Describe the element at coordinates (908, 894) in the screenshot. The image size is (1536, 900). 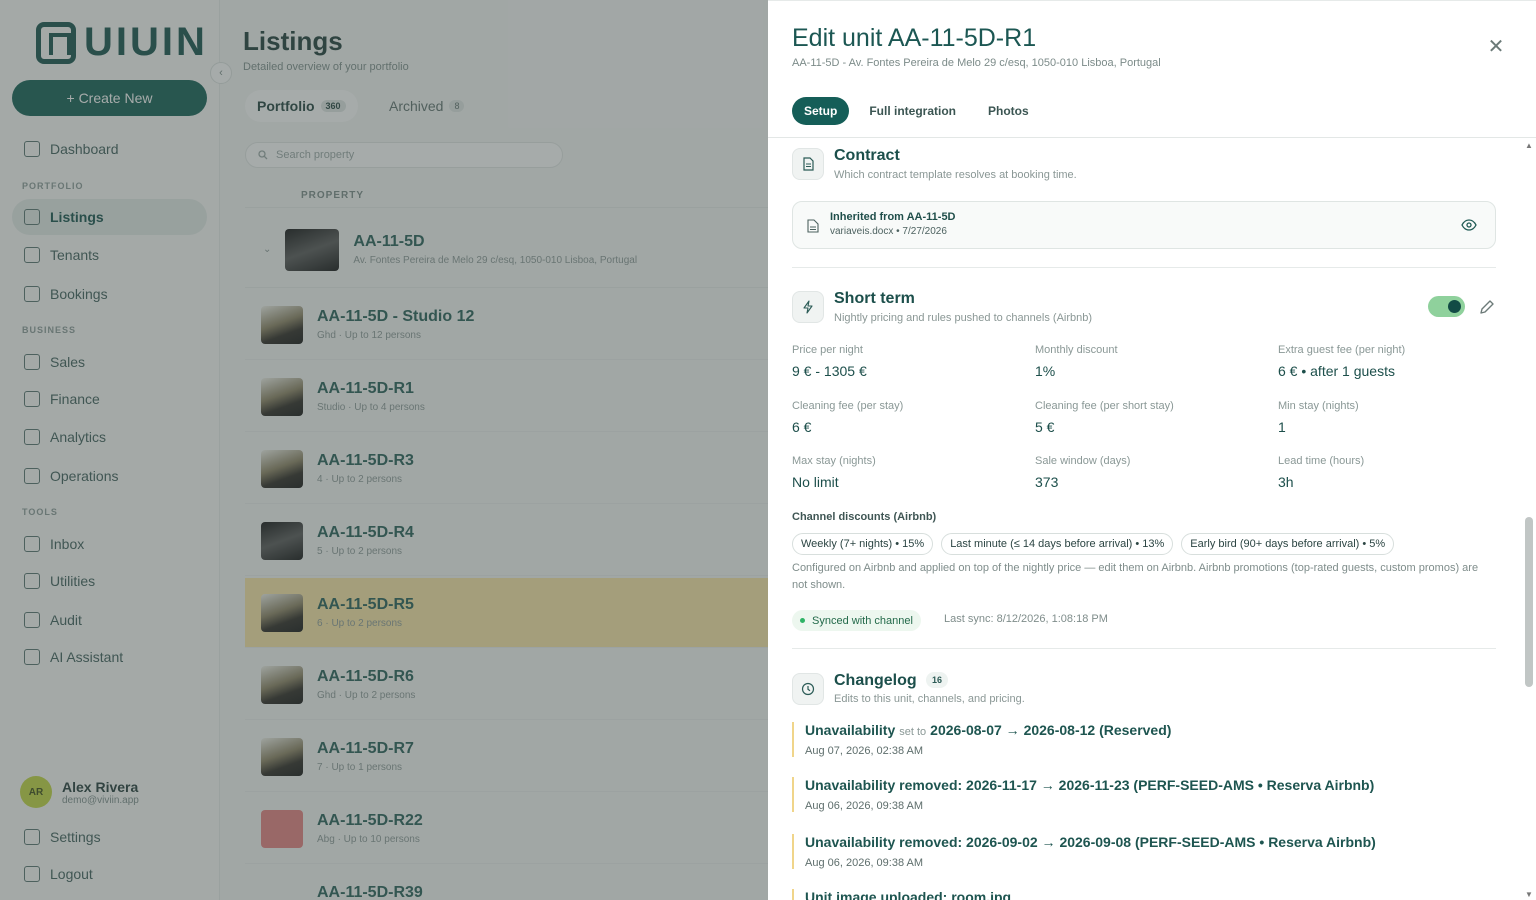
I see `changelog-entry-text: Unit image uploaded: room.jpg` at that location.